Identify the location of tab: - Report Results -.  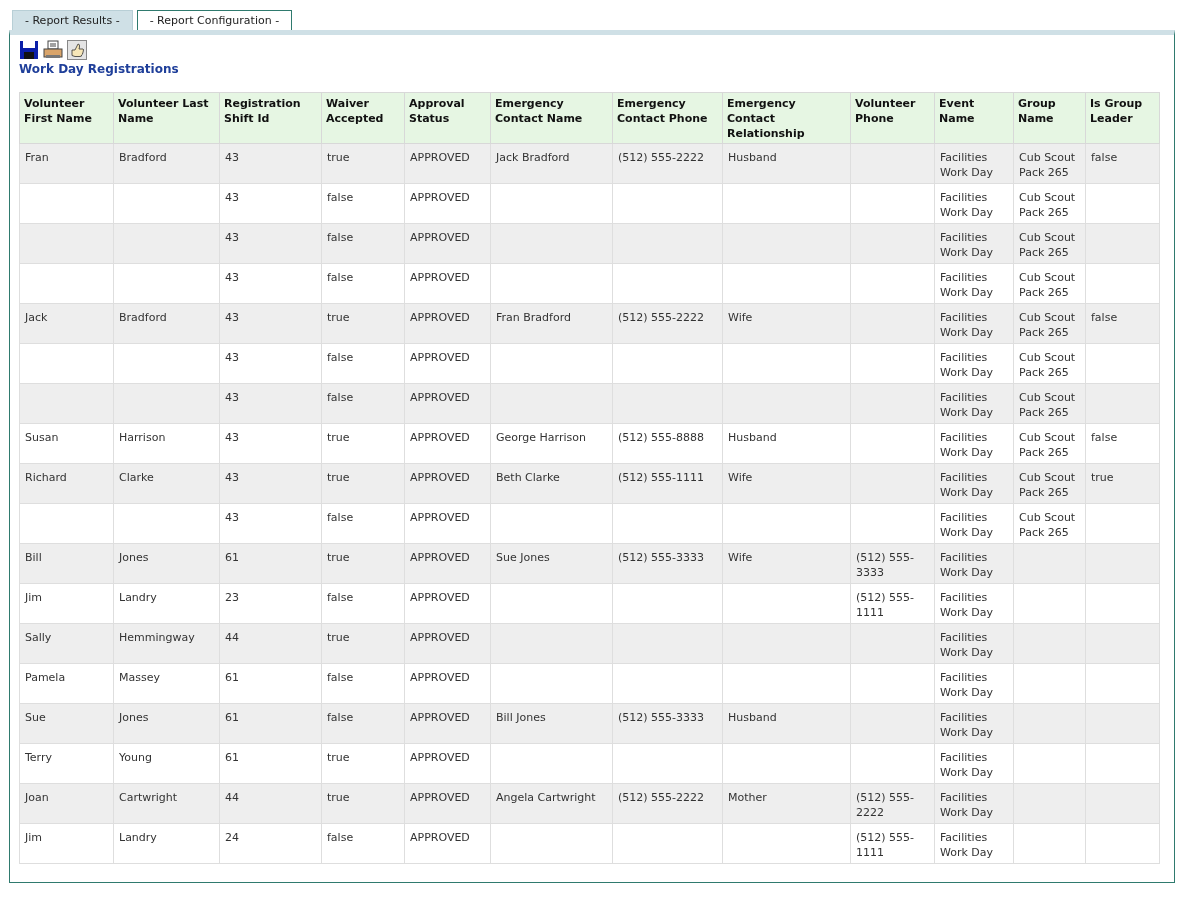
(72, 20).